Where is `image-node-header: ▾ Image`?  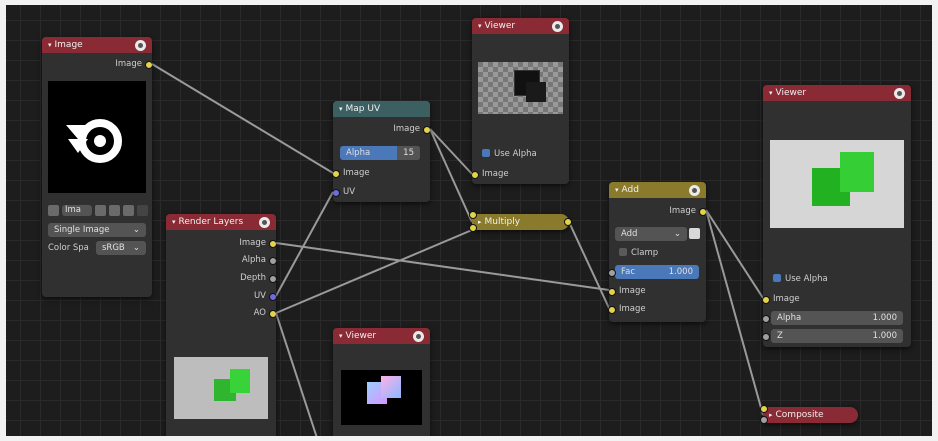 image-node-header: ▾ Image is located at coordinates (97, 45).